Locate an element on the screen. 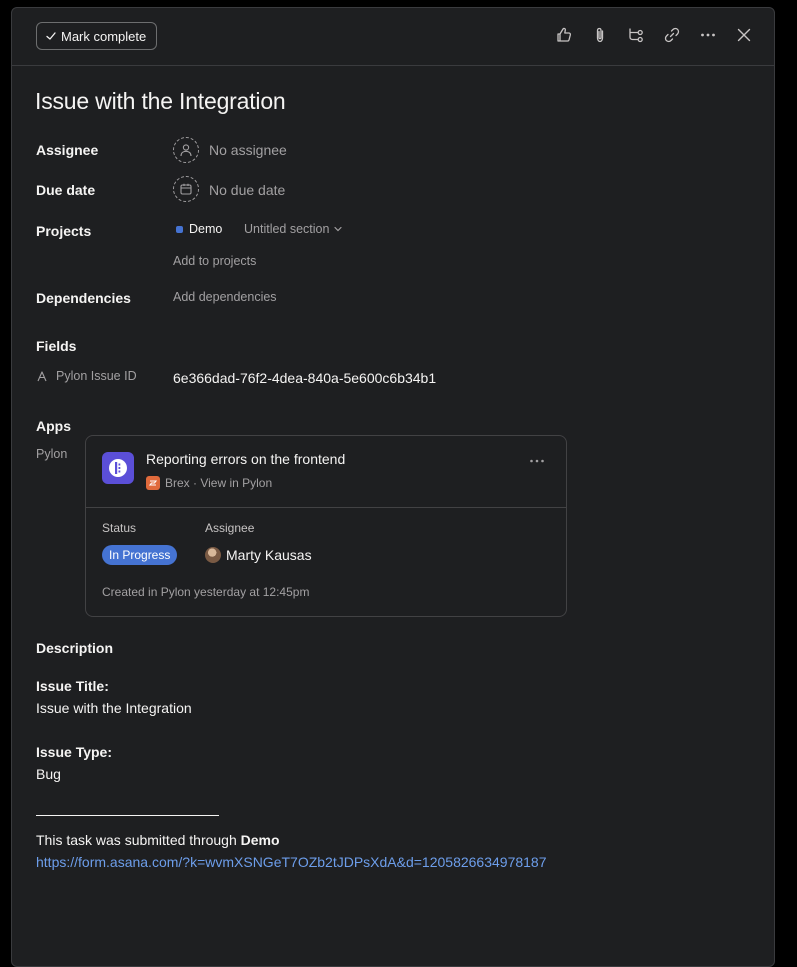 The width and height of the screenshot is (797, 967). pylon-assignee-name: Marty Kausas is located at coordinates (269, 555).